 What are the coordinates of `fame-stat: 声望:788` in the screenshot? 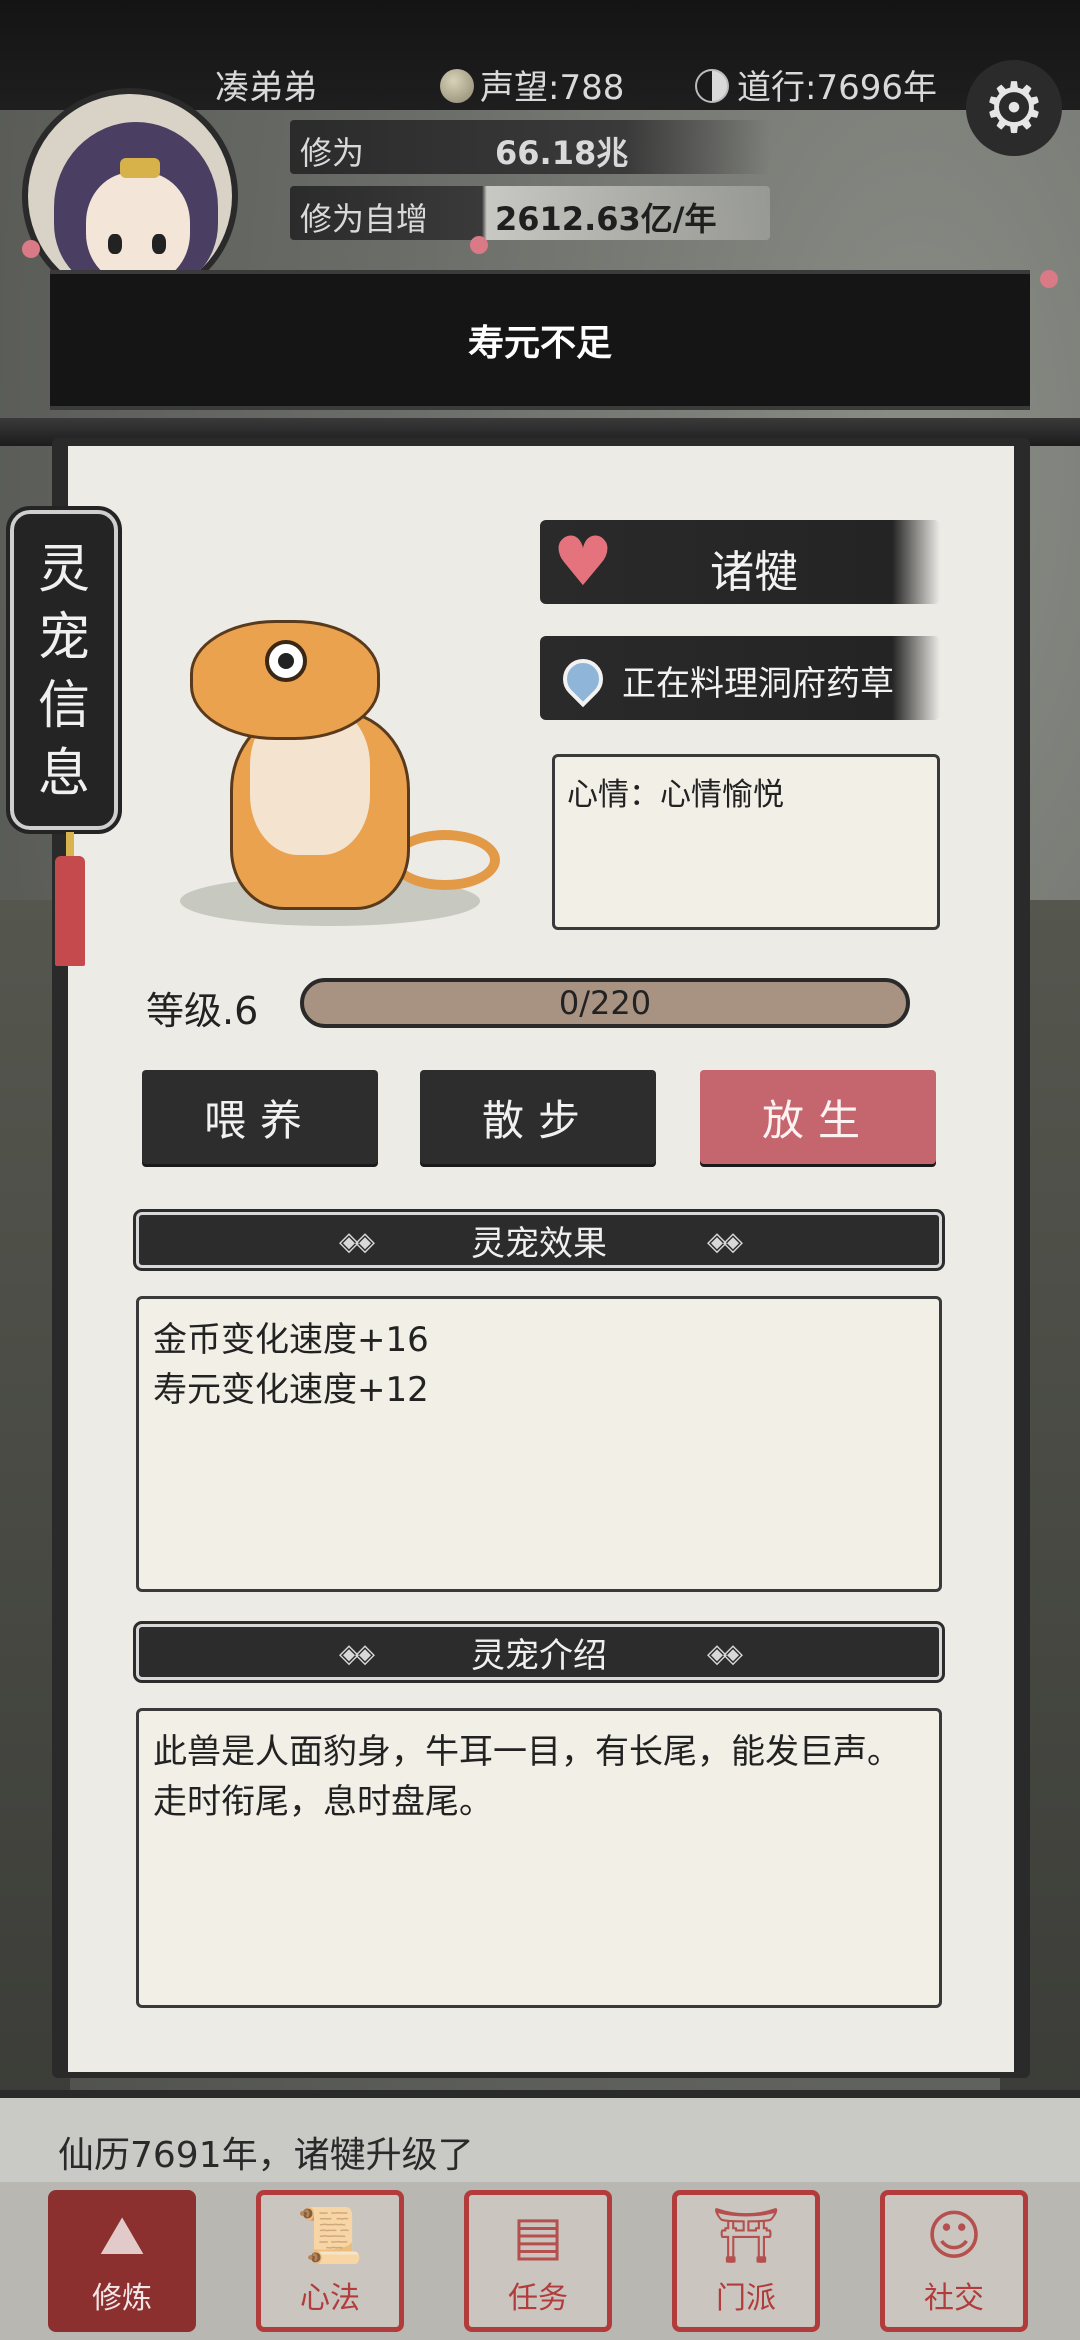 It's located at (532, 84).